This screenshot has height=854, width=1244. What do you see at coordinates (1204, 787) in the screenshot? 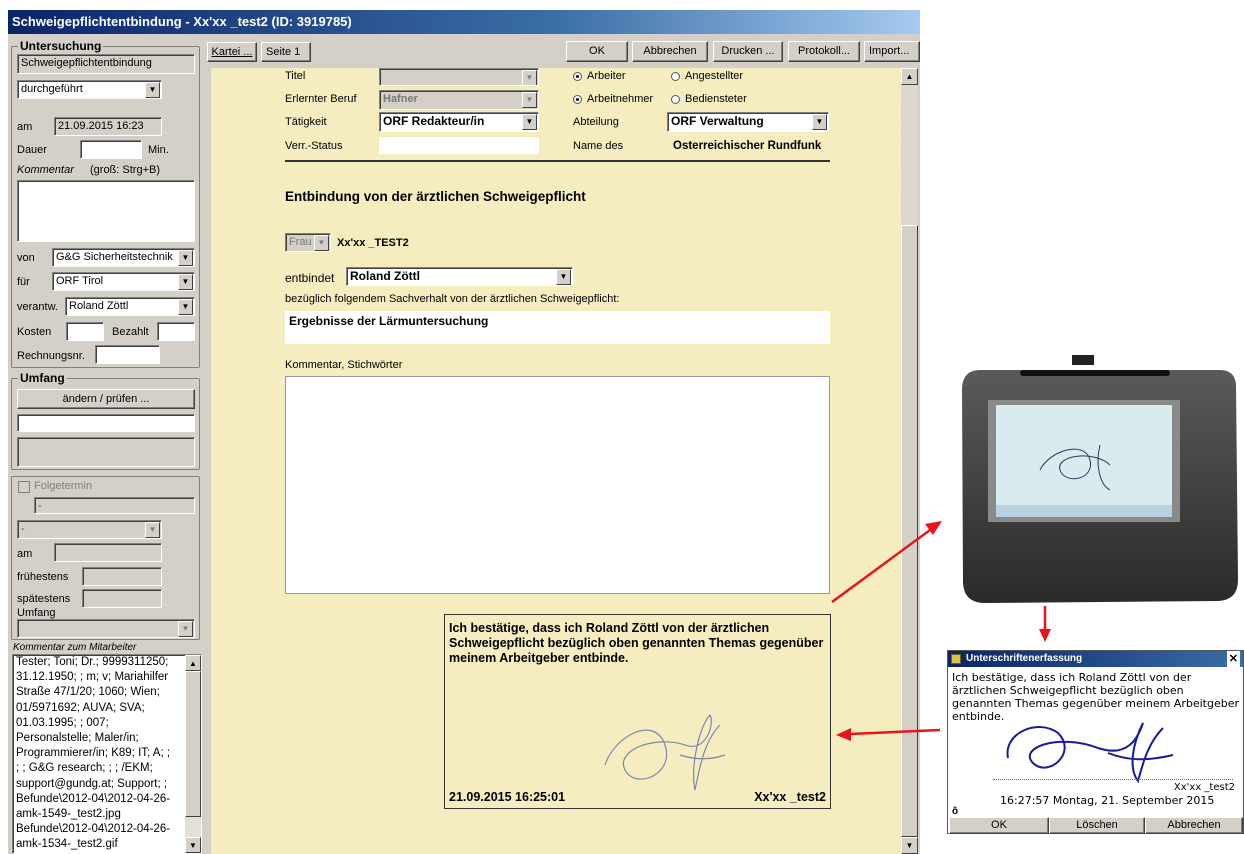
I see `dialog-signer: Xx'xx _test2` at bounding box center [1204, 787].